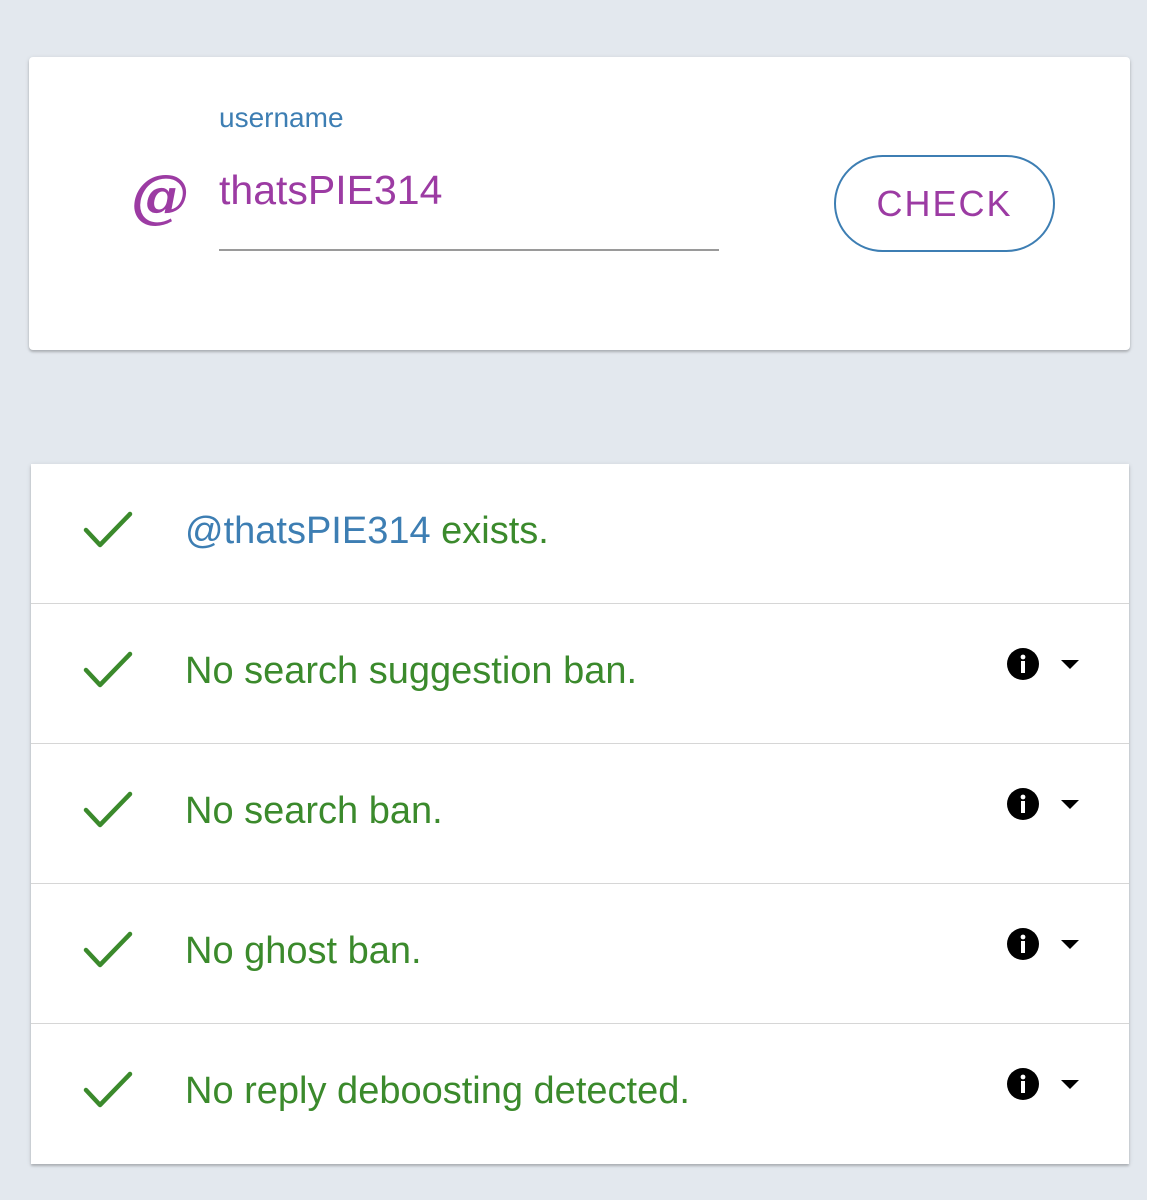  What do you see at coordinates (160, 196) in the screenshot?
I see `at-sign-icon: @` at bounding box center [160, 196].